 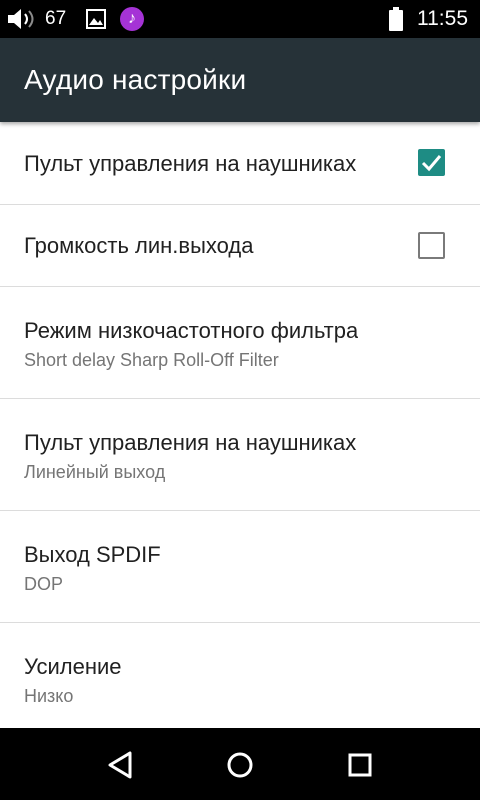 What do you see at coordinates (240, 567) in the screenshot?
I see `setting-spdif-output: Выход SPDIF DOP` at bounding box center [240, 567].